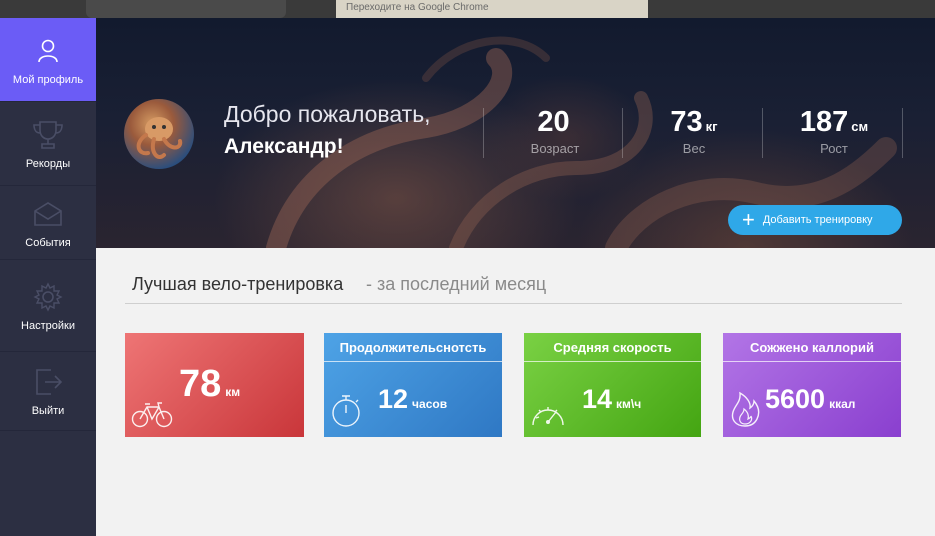 The width and height of the screenshot is (935, 536). Describe the element at coordinates (233, 392) in the screenshot. I see `card-unit: км` at that location.